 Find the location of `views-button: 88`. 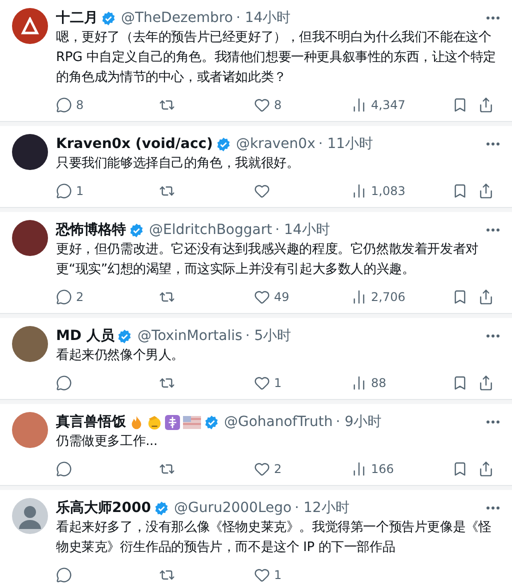

views-button: 88 is located at coordinates (368, 383).